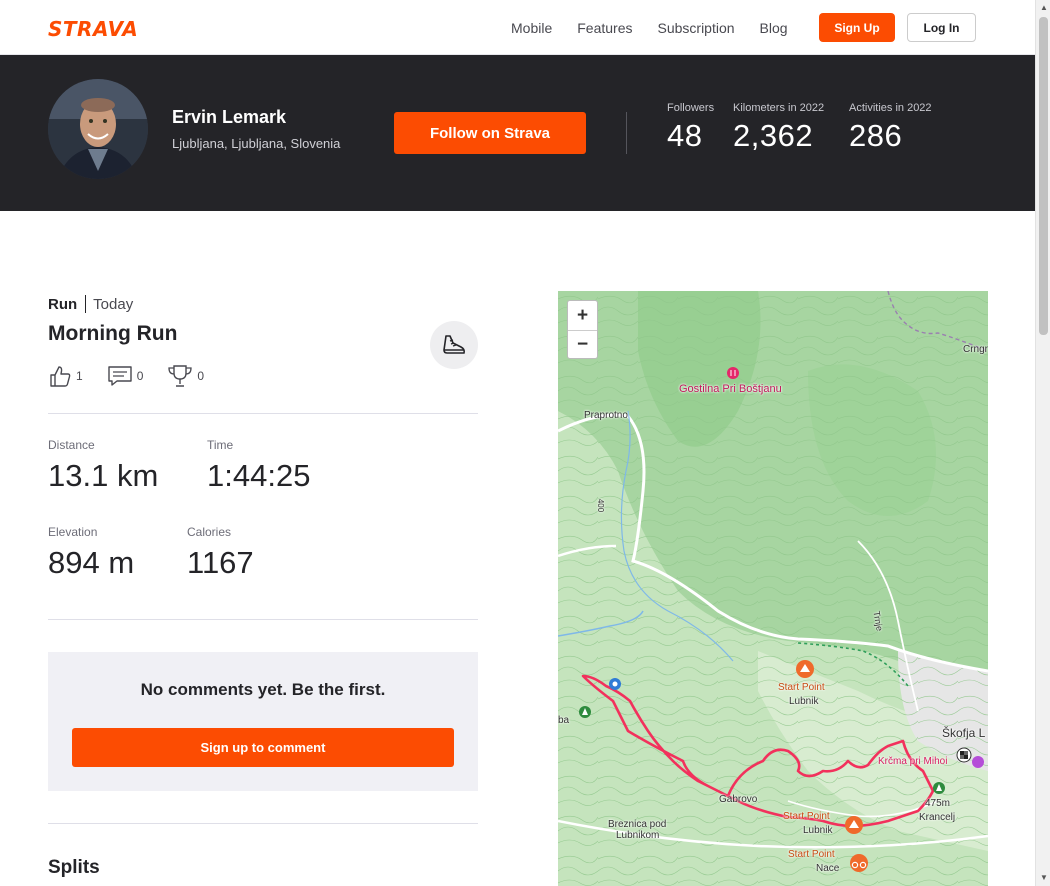  Describe the element at coordinates (649, 27) in the screenshot. I see `nav-links: Mobile Features Subscription Blog` at that location.